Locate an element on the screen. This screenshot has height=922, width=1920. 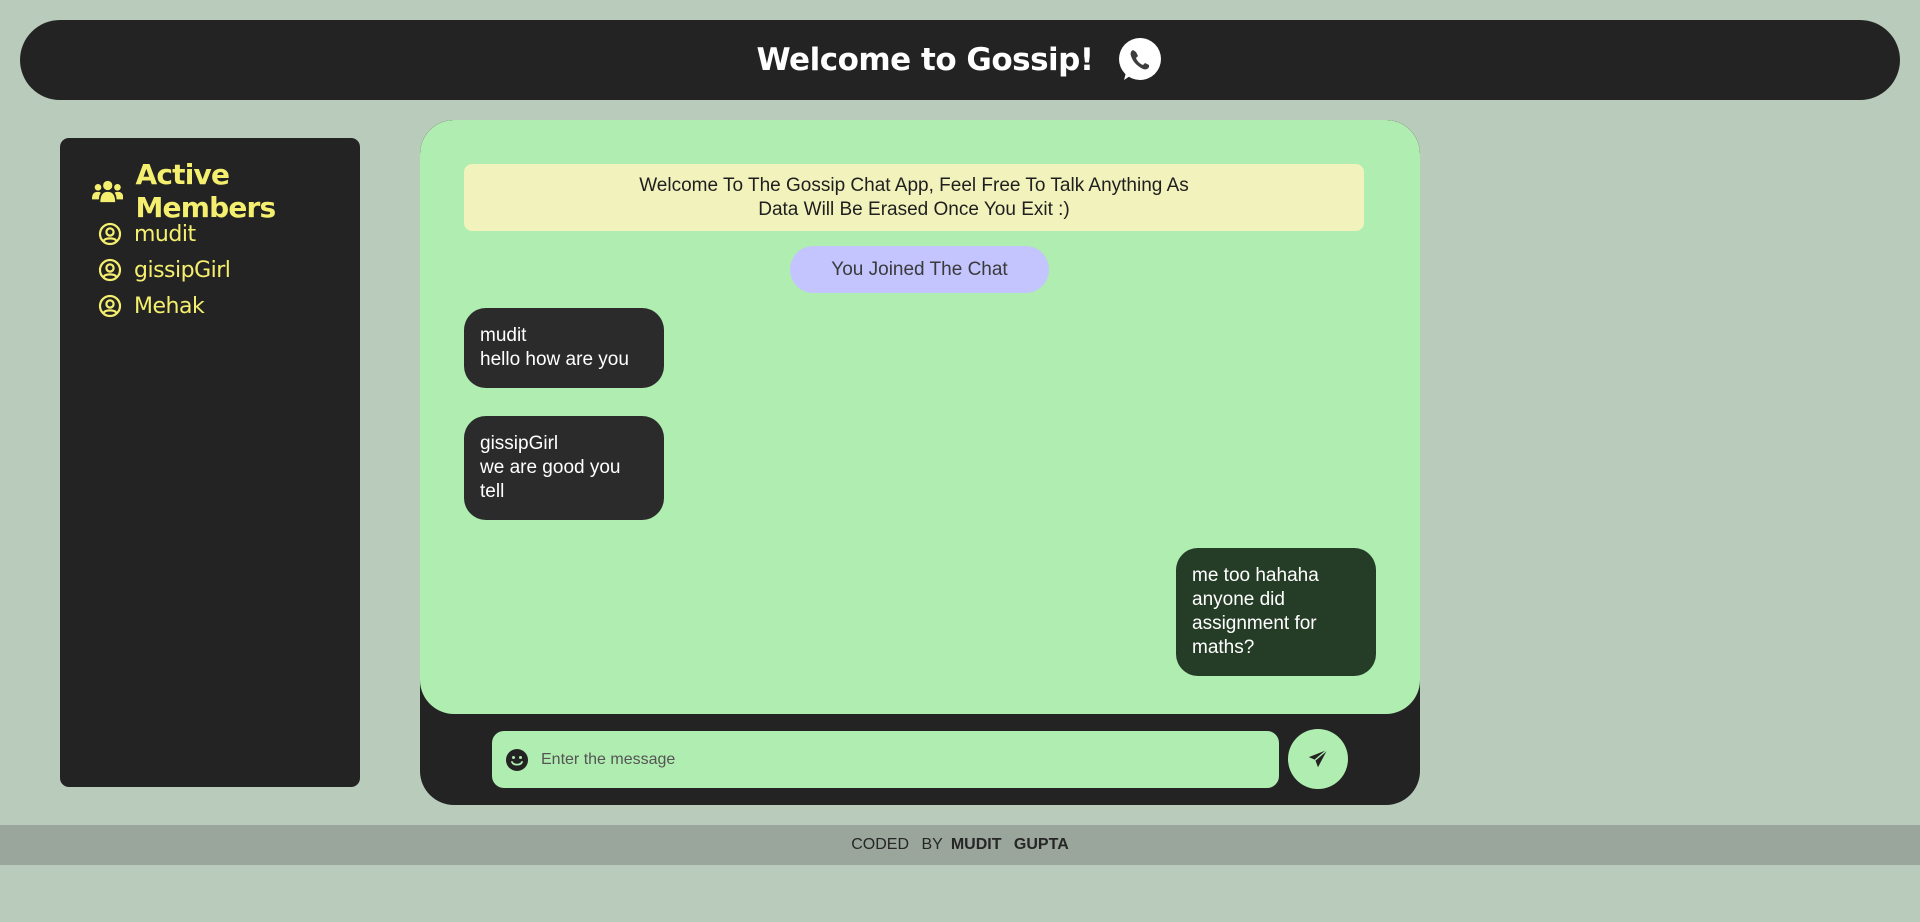
smile-icon is located at coordinates (517, 760).